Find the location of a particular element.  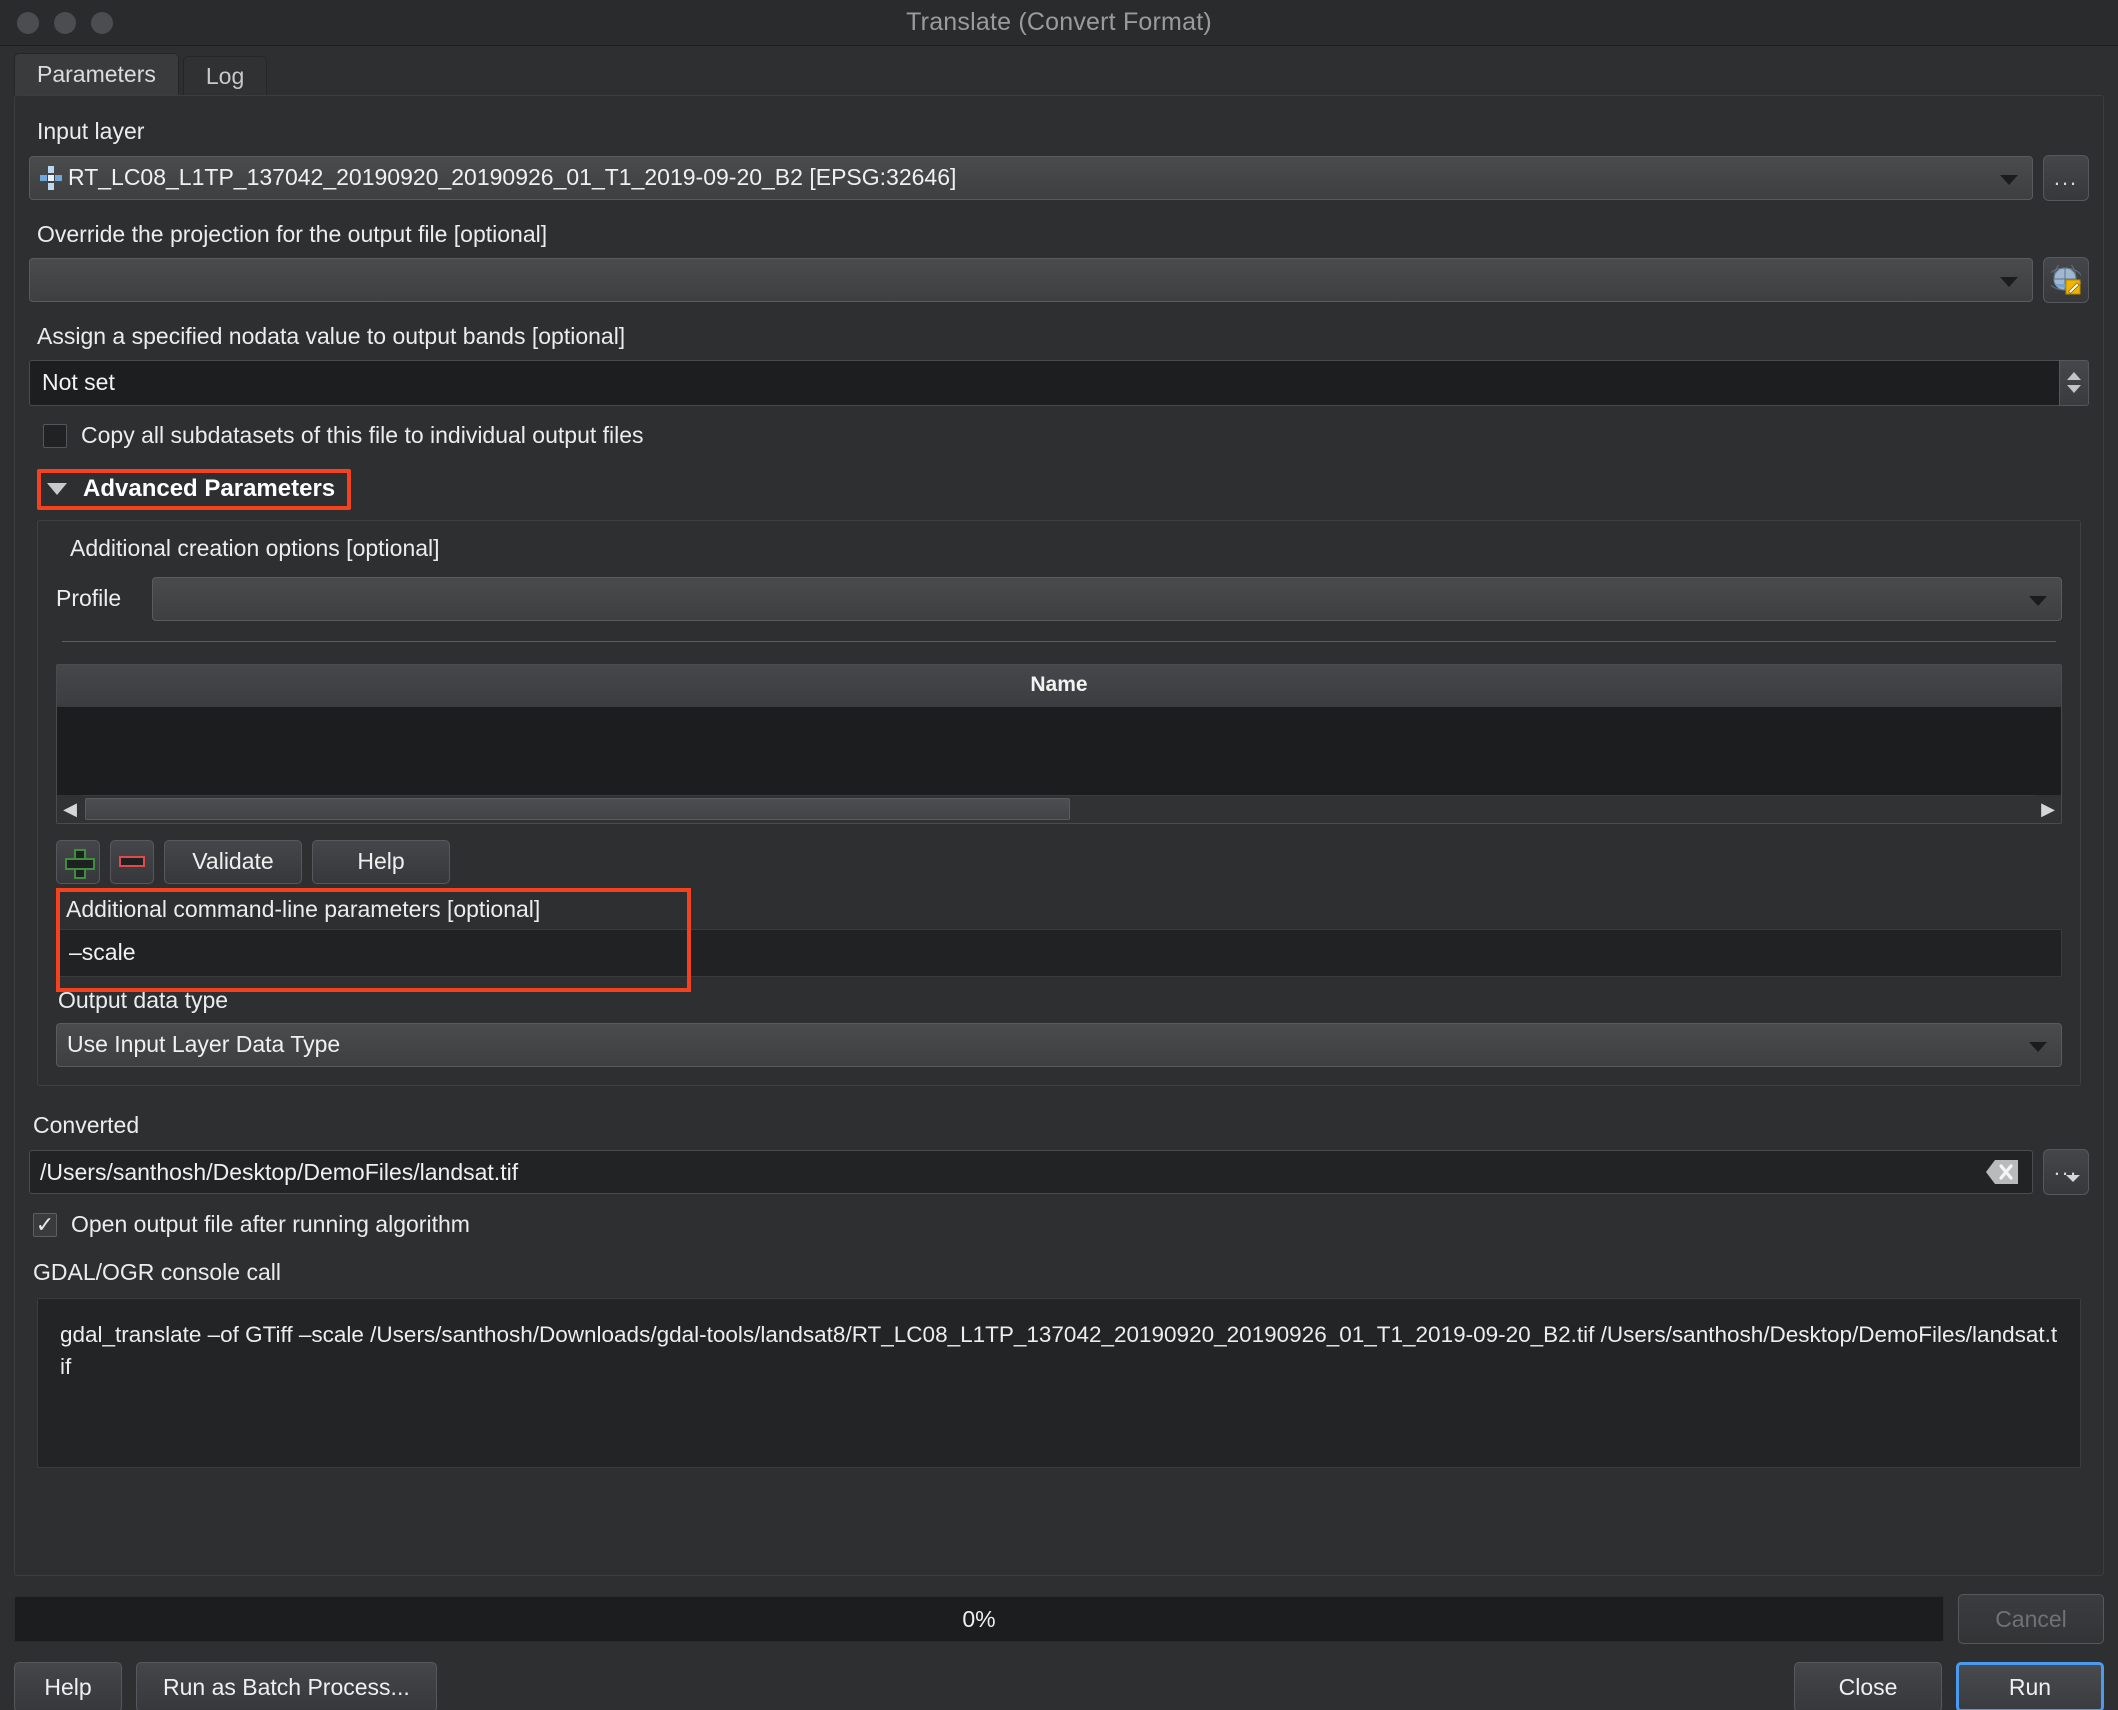

column-header-name: Name is located at coordinates (1059, 685).